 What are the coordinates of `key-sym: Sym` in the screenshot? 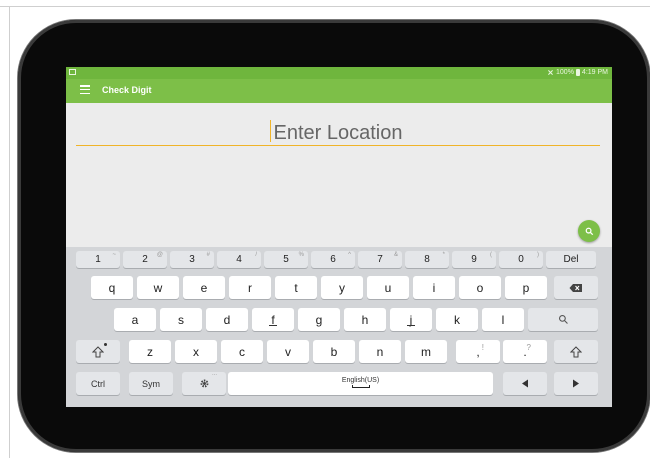 It's located at (151, 383).